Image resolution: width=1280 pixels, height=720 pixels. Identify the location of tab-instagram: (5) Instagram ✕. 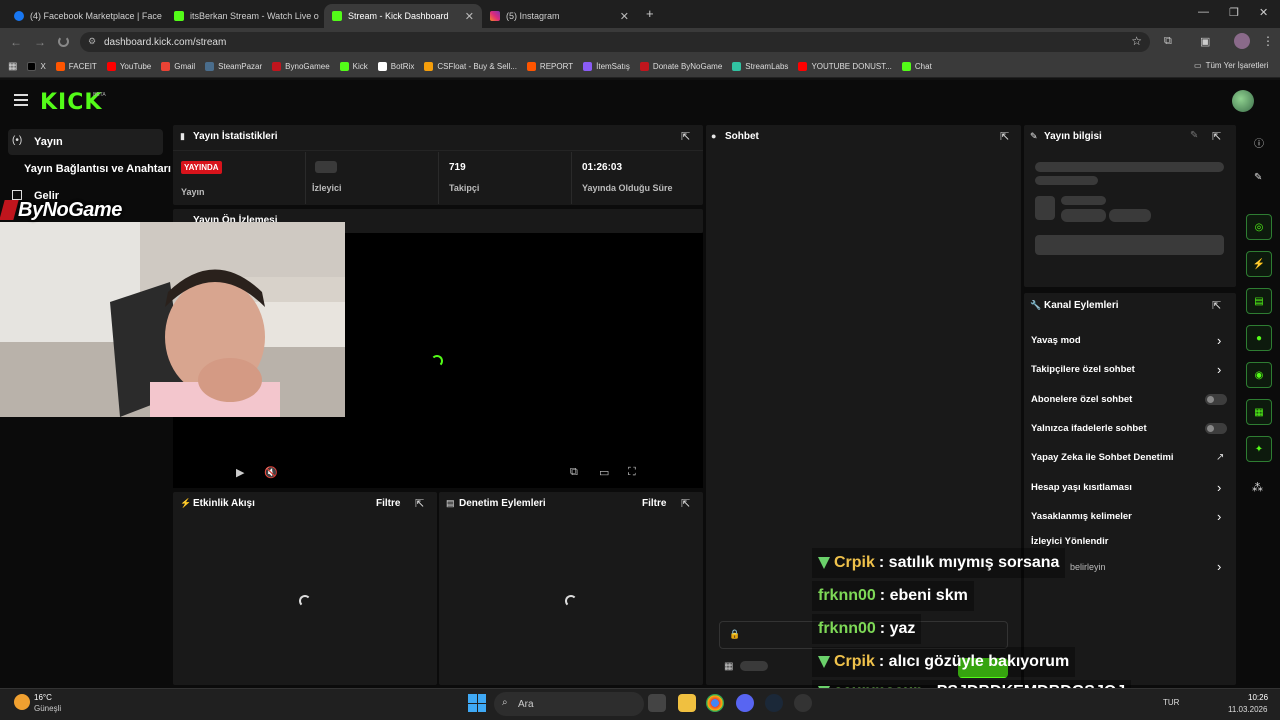
(559, 16).